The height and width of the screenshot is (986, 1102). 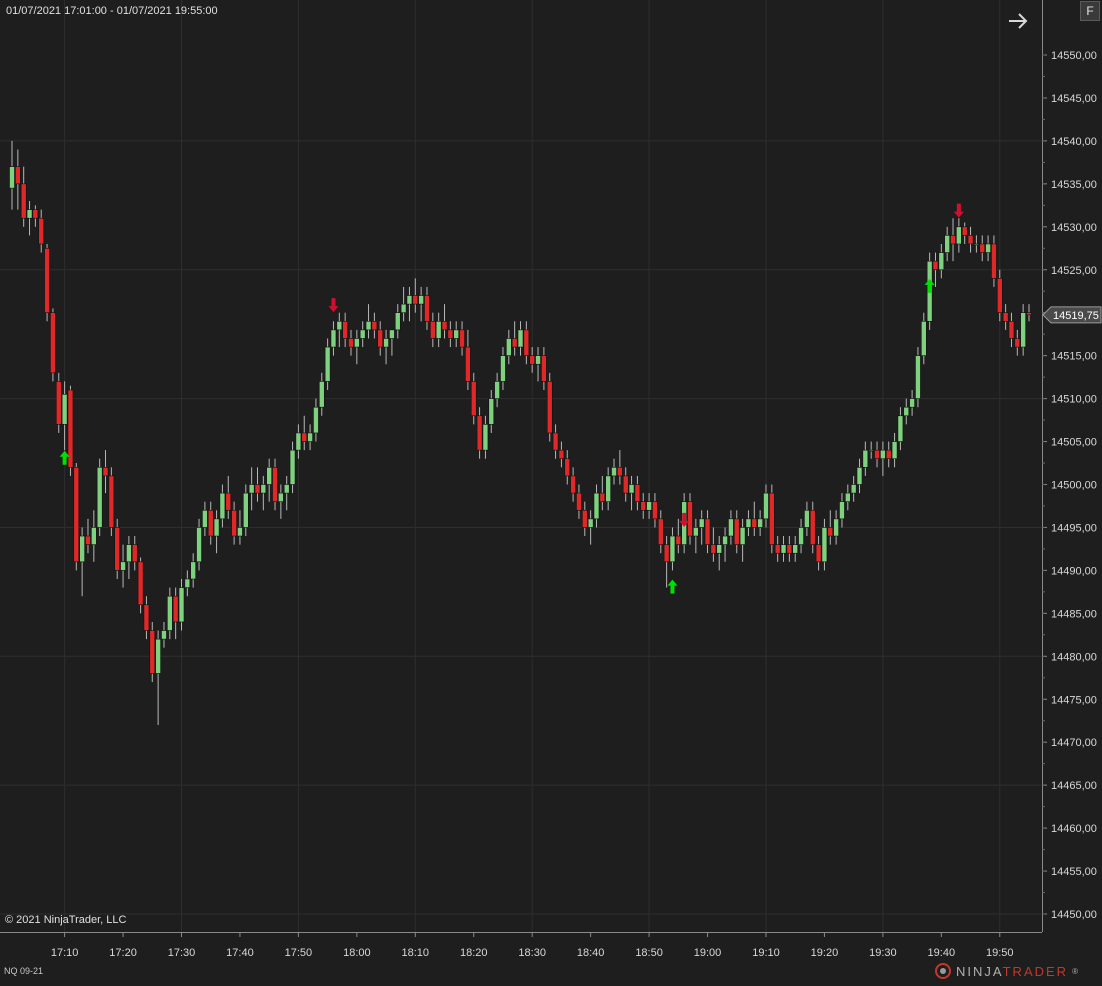 What do you see at coordinates (1074, 56) in the screenshot?
I see `y-tick-label: 14550,00` at bounding box center [1074, 56].